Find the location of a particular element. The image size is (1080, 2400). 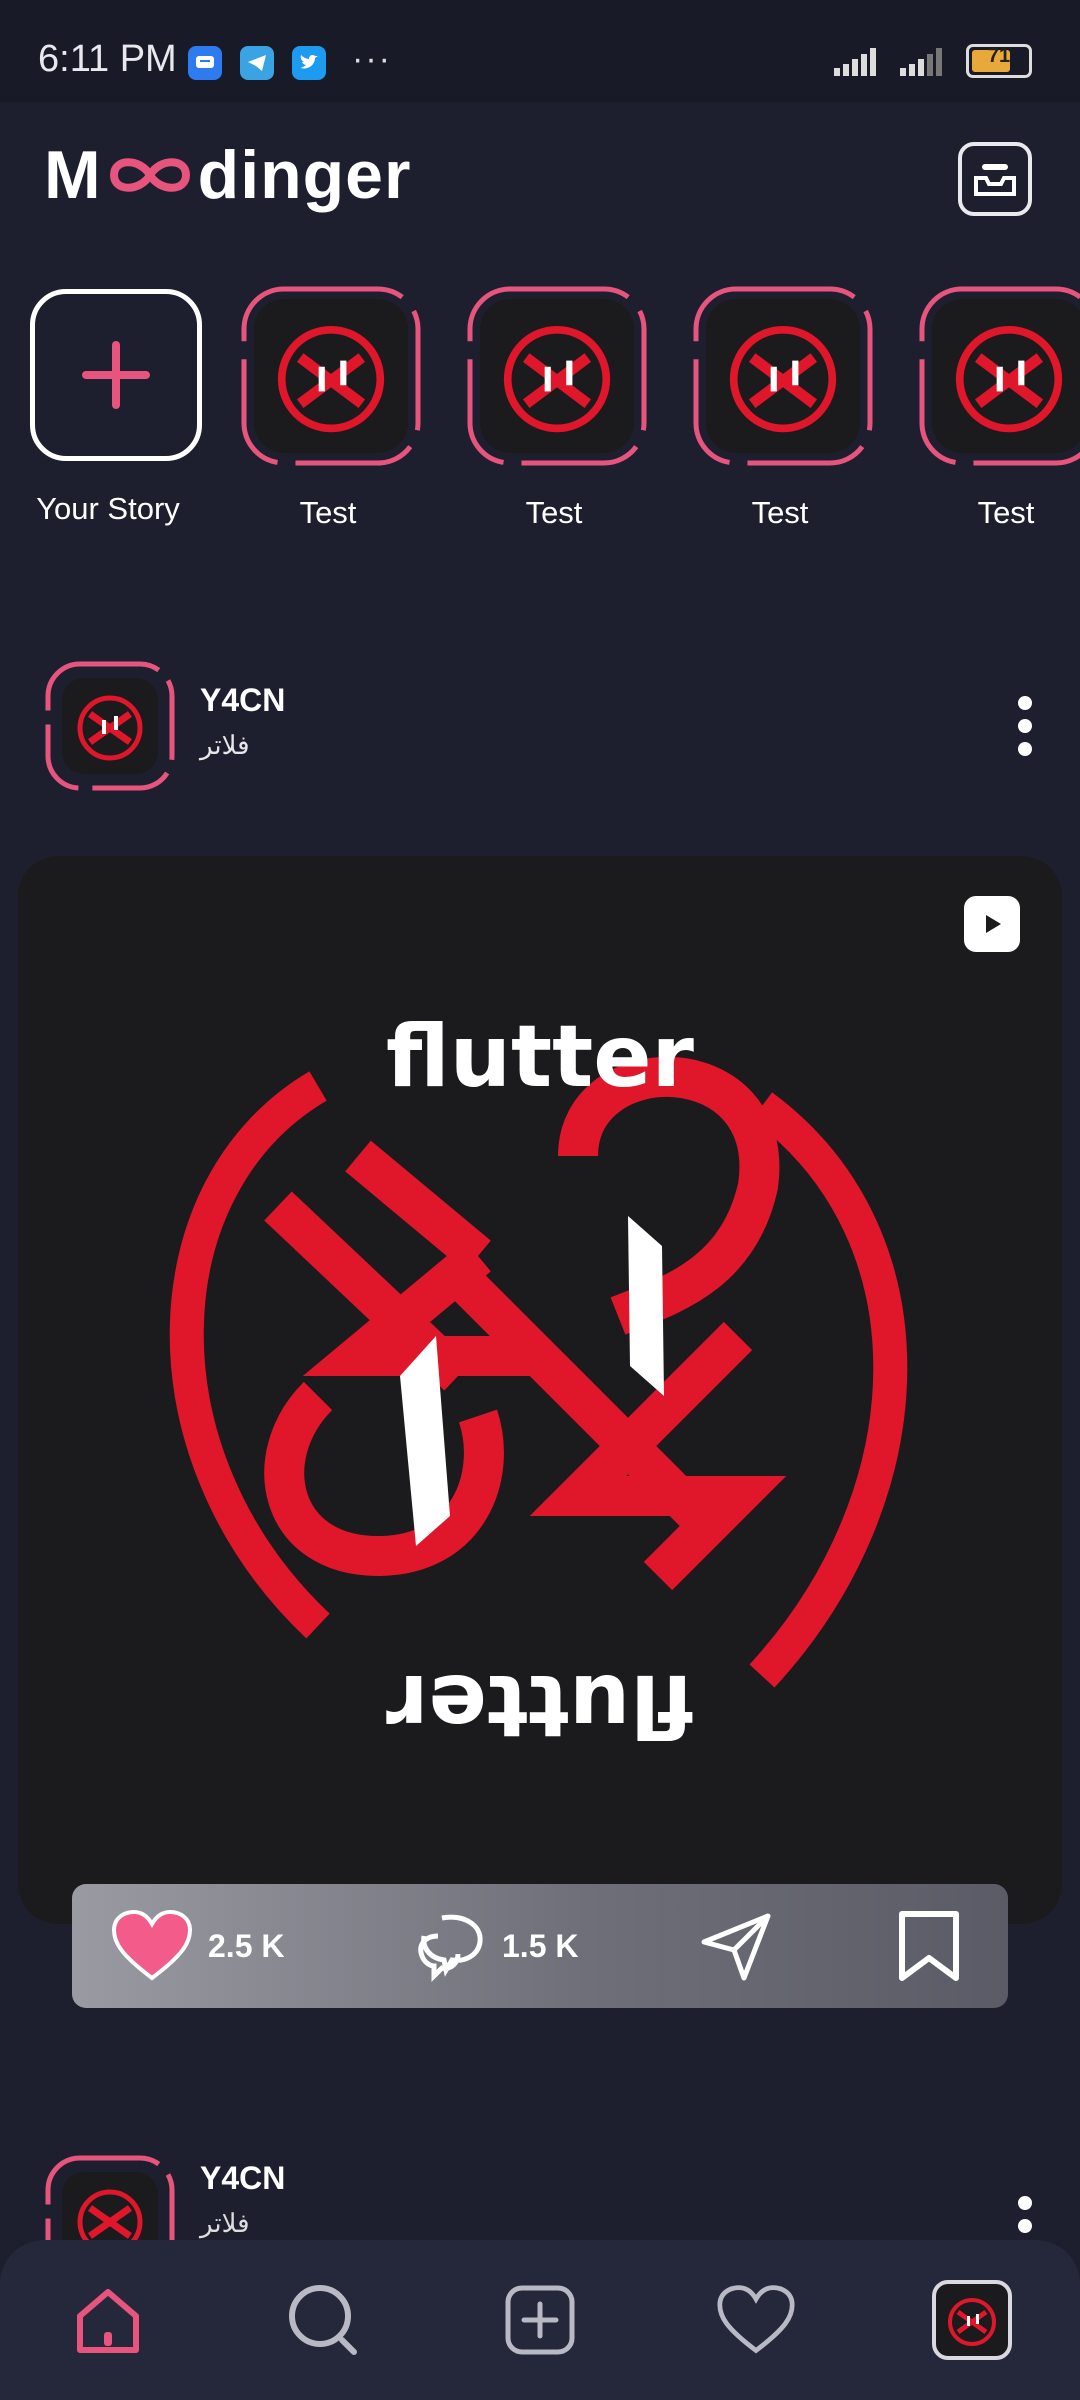

bookmark-icon is located at coordinates (929, 1946).